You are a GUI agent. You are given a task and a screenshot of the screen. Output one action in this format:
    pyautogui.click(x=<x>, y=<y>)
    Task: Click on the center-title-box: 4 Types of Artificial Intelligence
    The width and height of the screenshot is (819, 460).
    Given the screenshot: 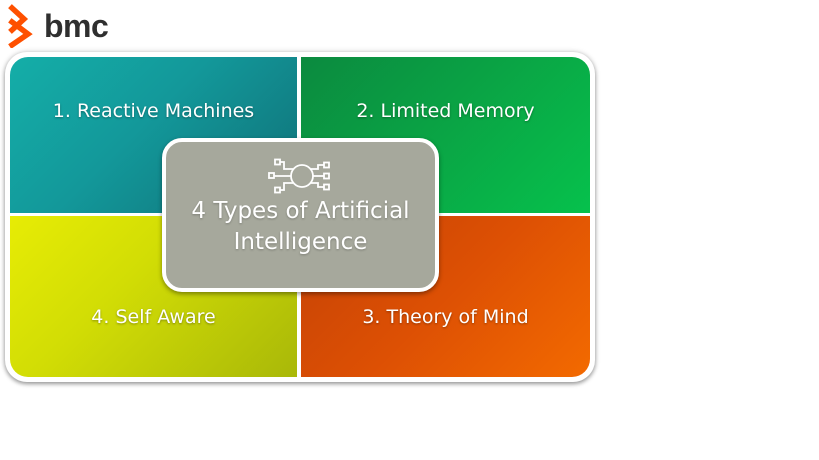 What is the action you would take?
    pyautogui.click(x=300, y=215)
    